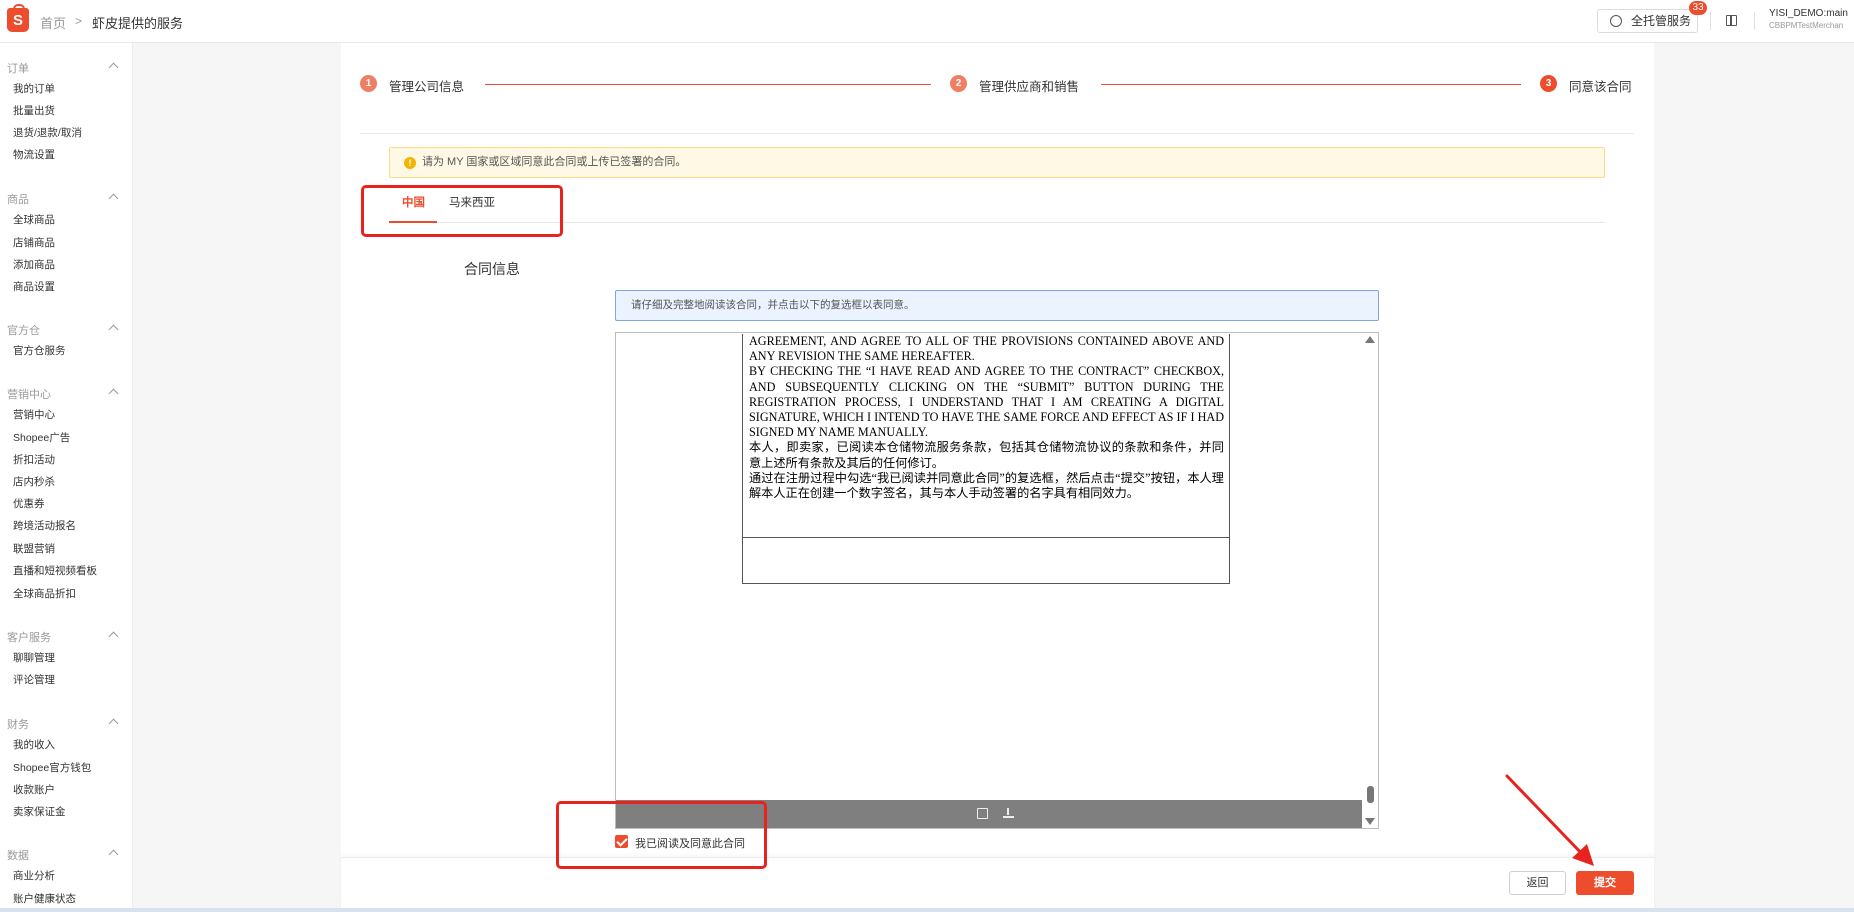 The image size is (1854, 912). I want to click on sidebar-item: 商品设置, so click(34, 286).